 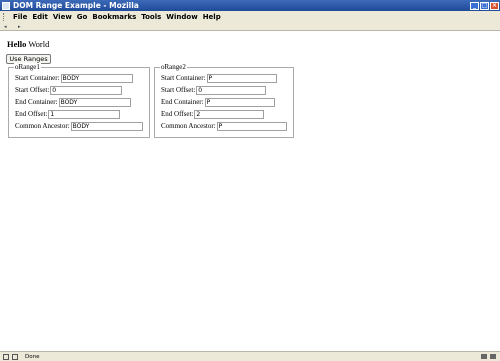 I want to click on range2-common-ancestor-row: Common Ancestor: P, so click(x=224, y=126).